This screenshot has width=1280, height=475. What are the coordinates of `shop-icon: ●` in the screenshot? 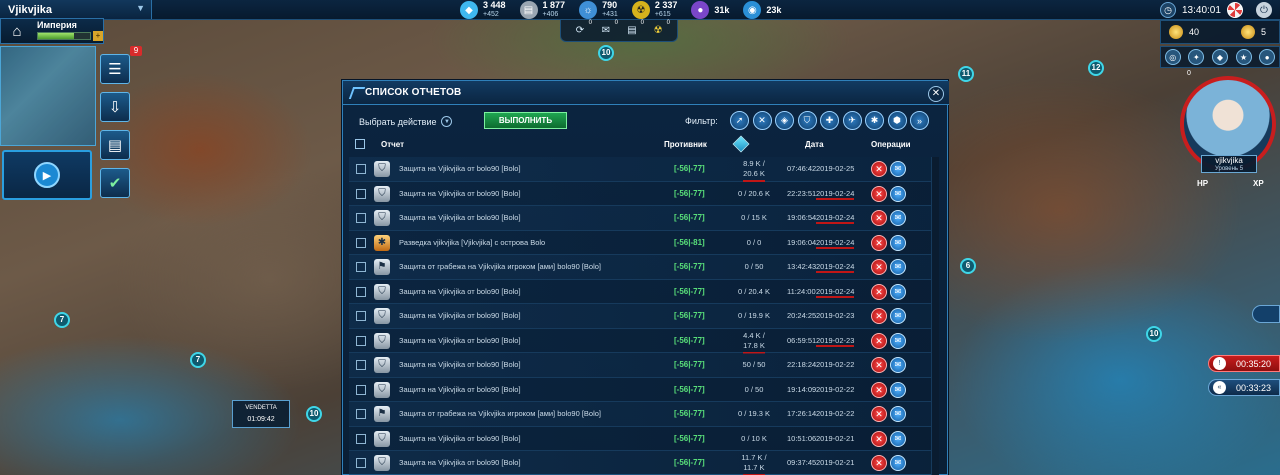 It's located at (1267, 57).